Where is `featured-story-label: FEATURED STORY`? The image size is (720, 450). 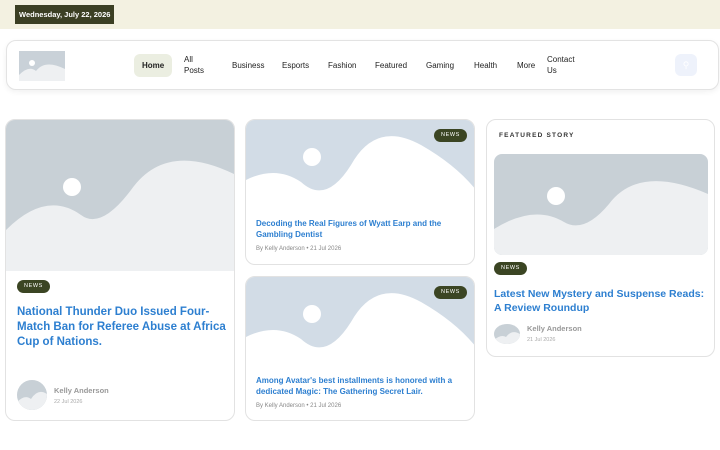 featured-story-label: FEATURED STORY is located at coordinates (537, 135).